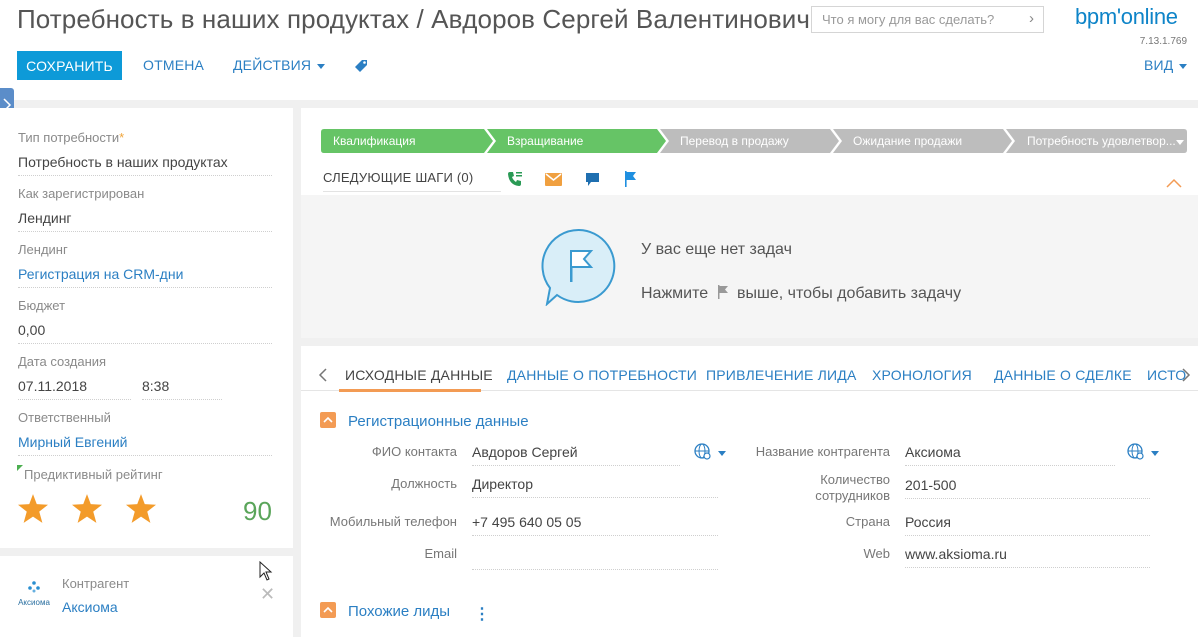  What do you see at coordinates (781, 375) in the screenshot?
I see `tab-lead-attraction: ПРИВЛЕЧЕНИЕ ЛИДА` at bounding box center [781, 375].